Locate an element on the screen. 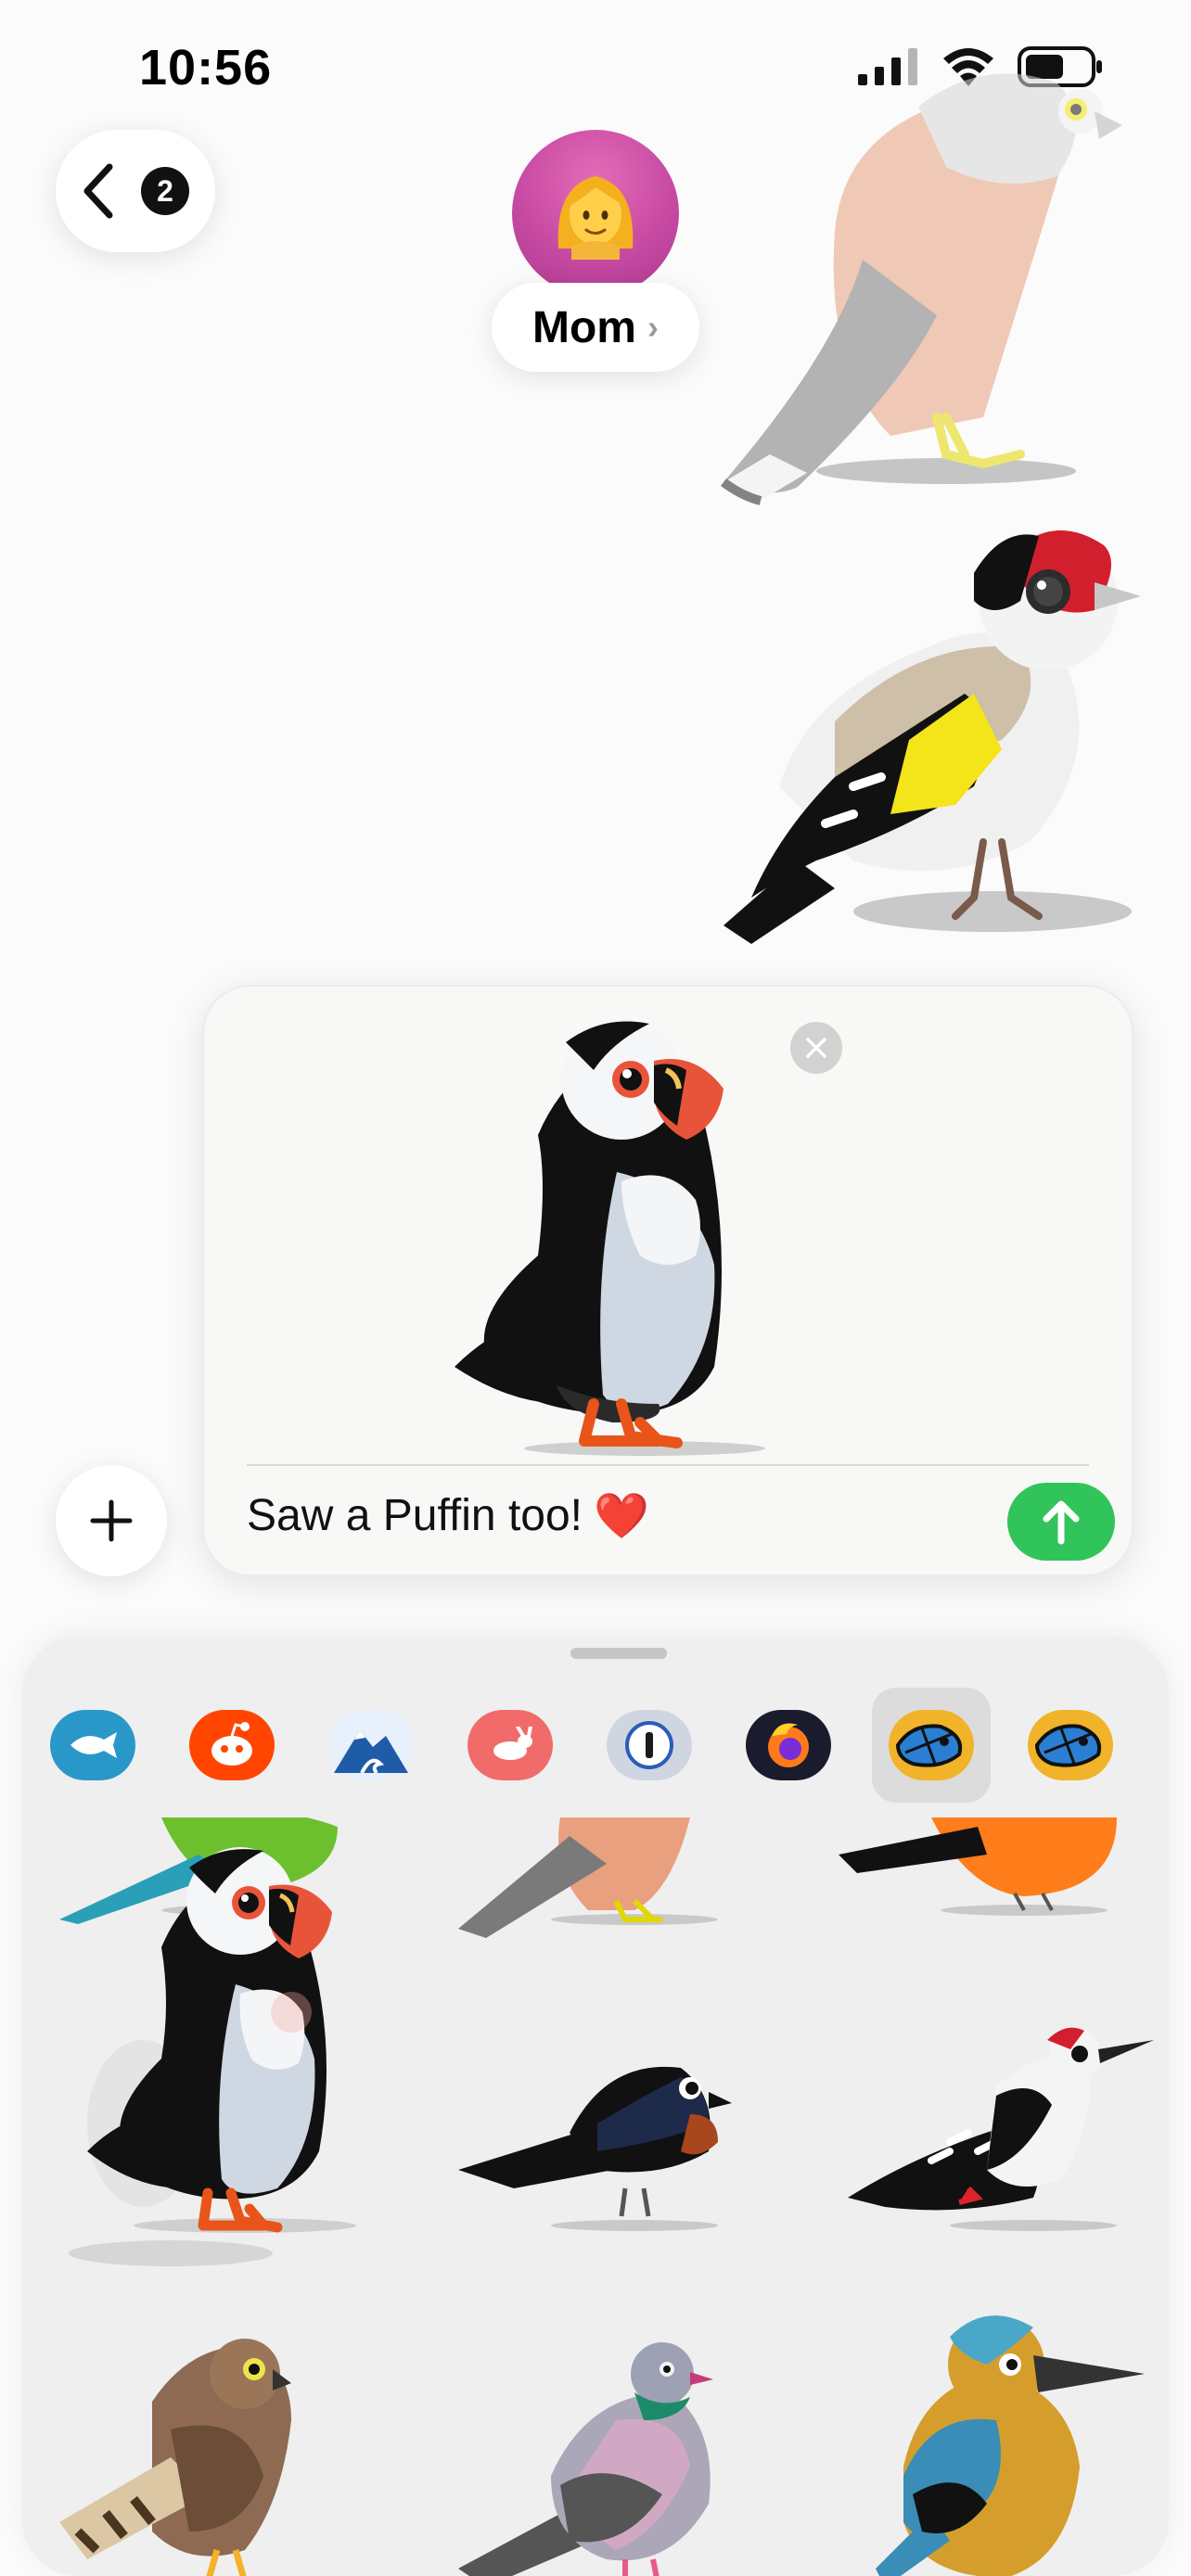  contact-name-button: Mom › is located at coordinates (595, 328).